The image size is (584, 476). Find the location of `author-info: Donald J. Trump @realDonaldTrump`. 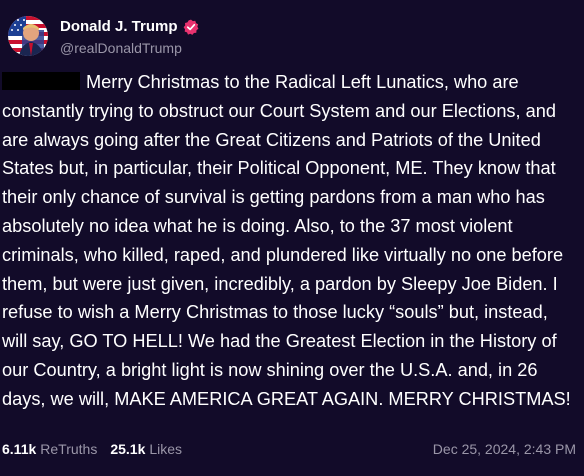

author-info: Donald J. Trump @realDonaldTrump is located at coordinates (129, 36).